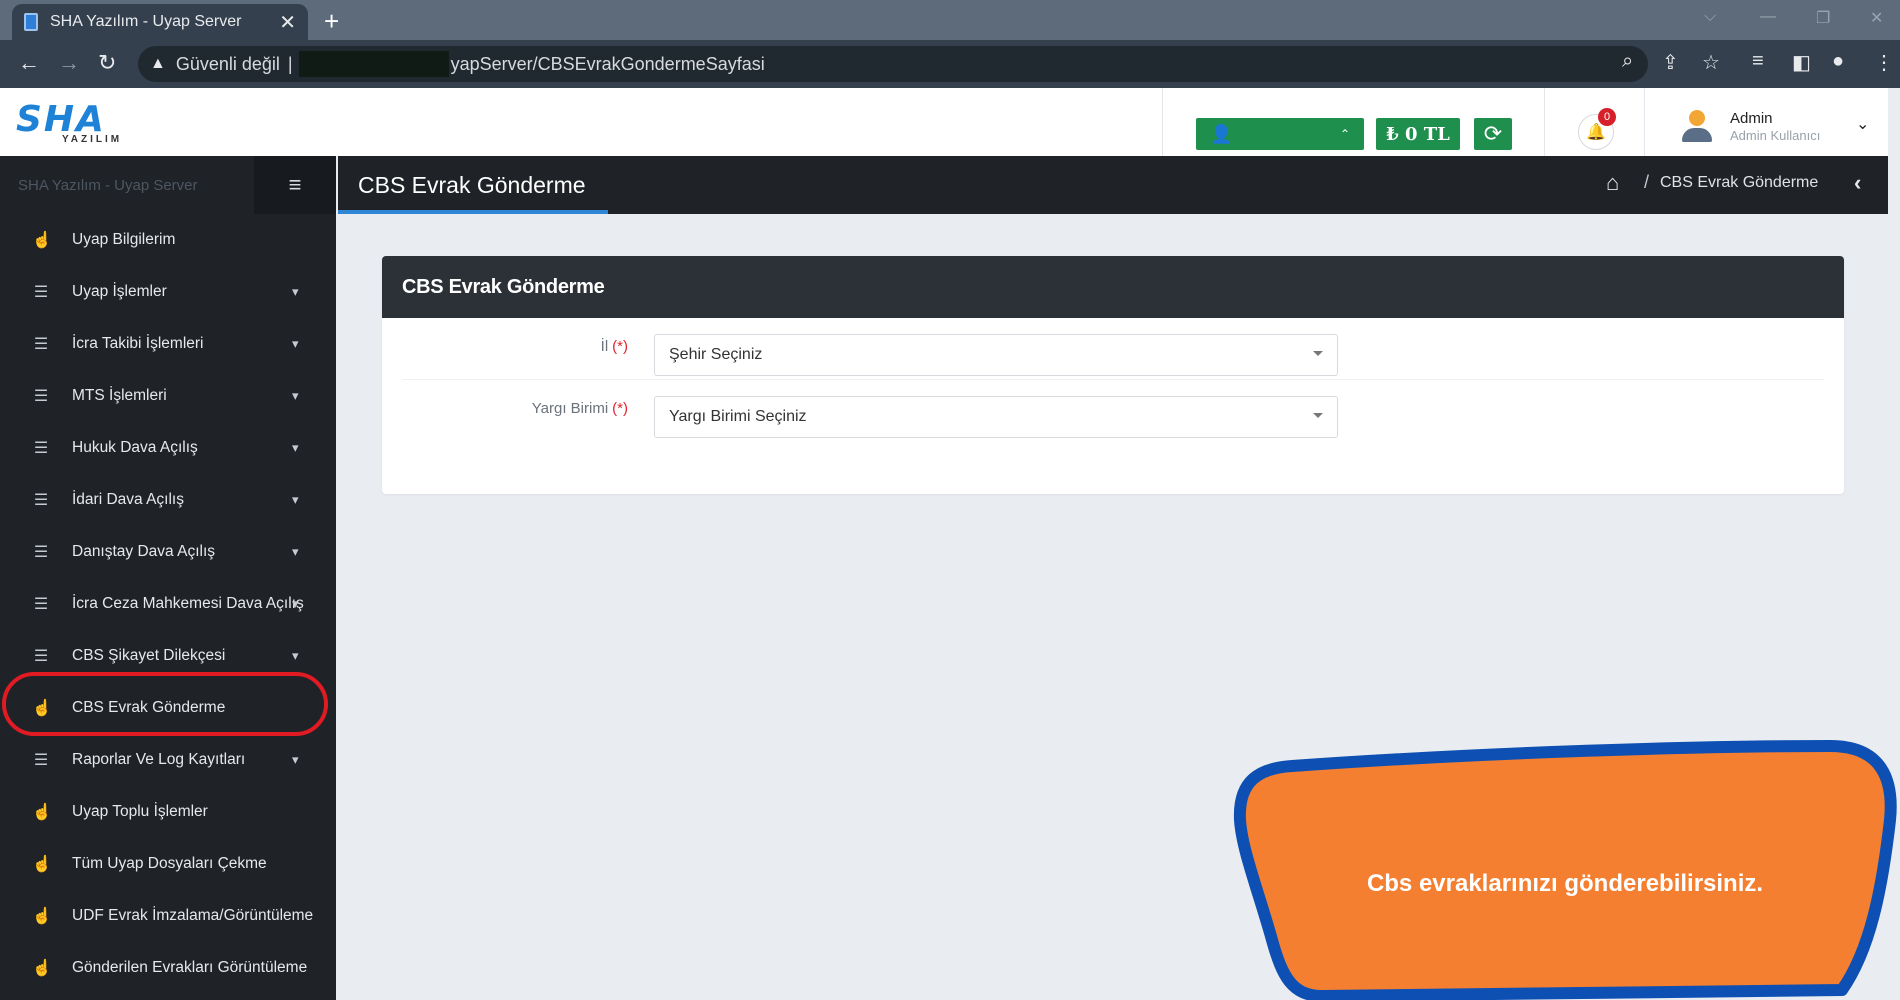  What do you see at coordinates (1670, 62) in the screenshot?
I see `share-icon: ⇪` at bounding box center [1670, 62].